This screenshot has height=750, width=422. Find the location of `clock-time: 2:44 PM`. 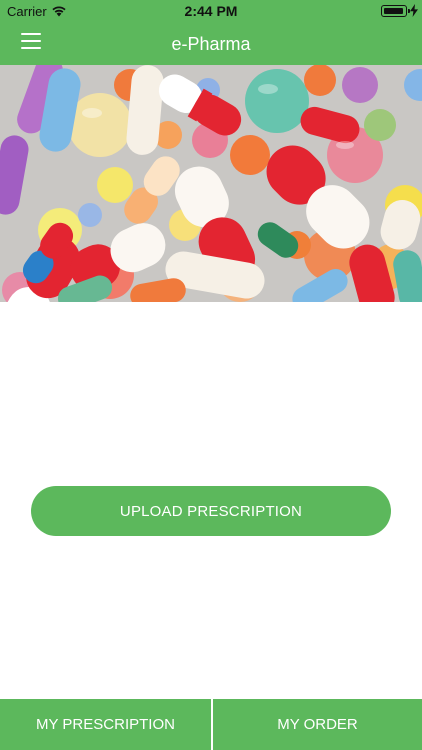

clock-time: 2:44 PM is located at coordinates (211, 11).